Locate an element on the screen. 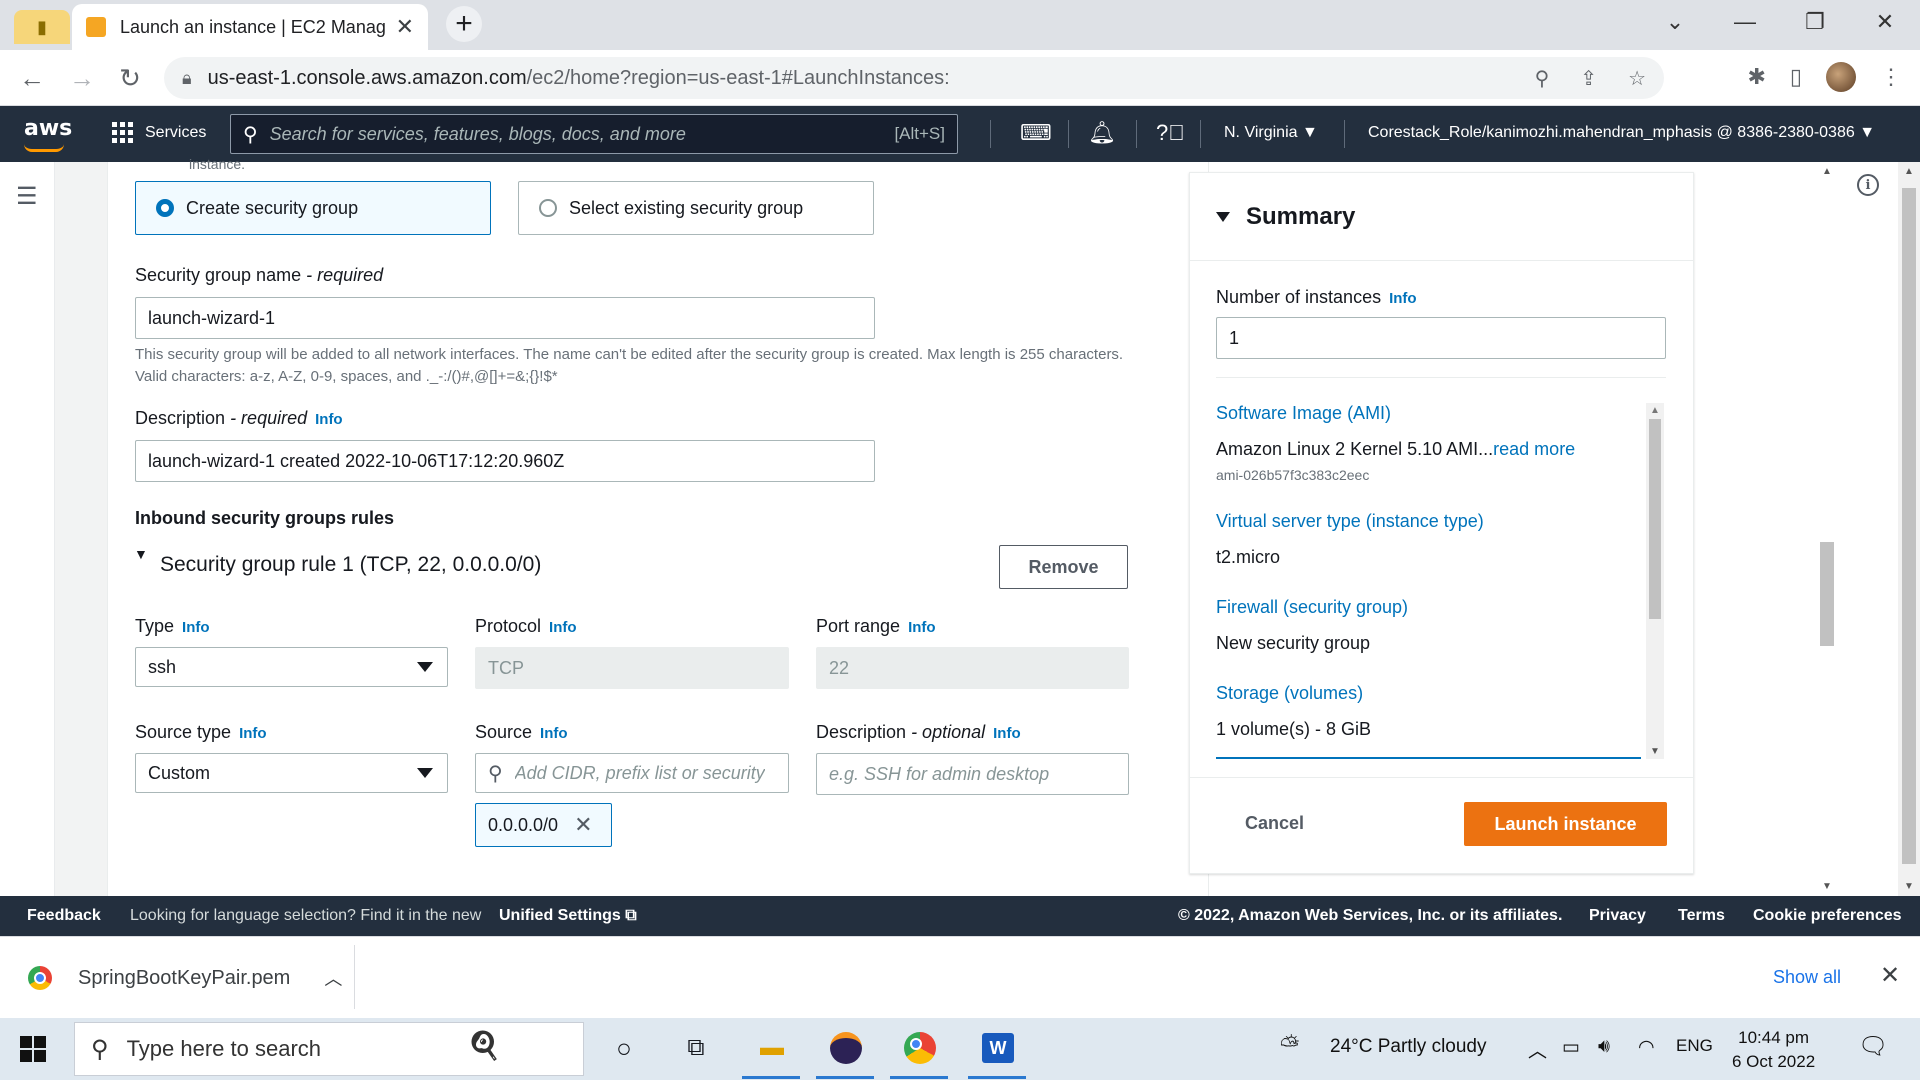  profile-avatar is located at coordinates (1841, 77).